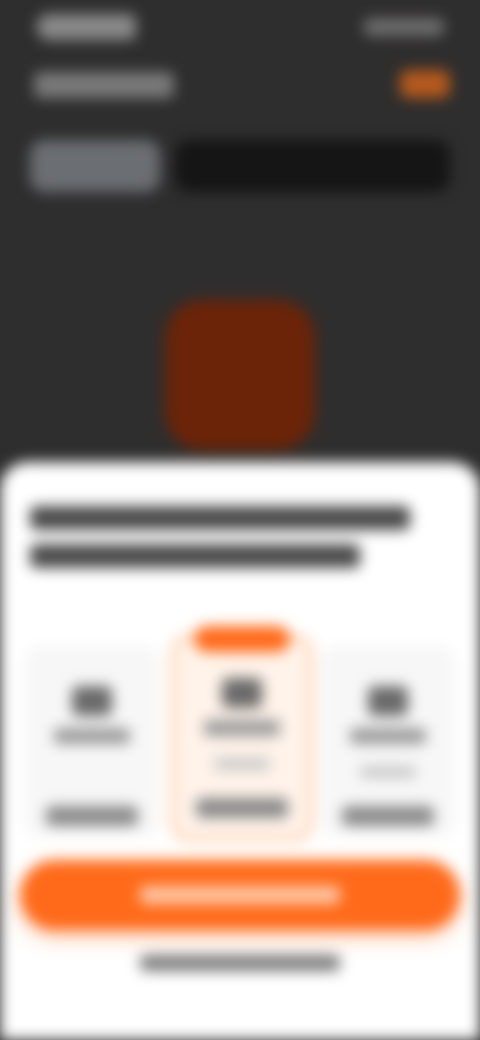 Image resolution: width=480 pixels, height=1040 pixels. Describe the element at coordinates (95, 166) in the screenshot. I see `tab-first` at that location.